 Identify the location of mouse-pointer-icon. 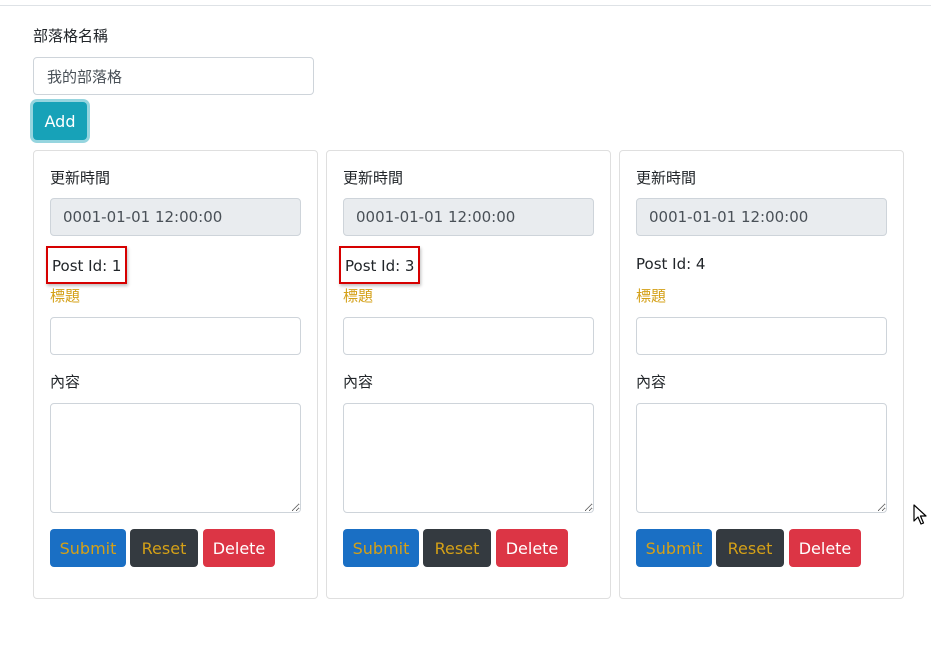
(920, 517).